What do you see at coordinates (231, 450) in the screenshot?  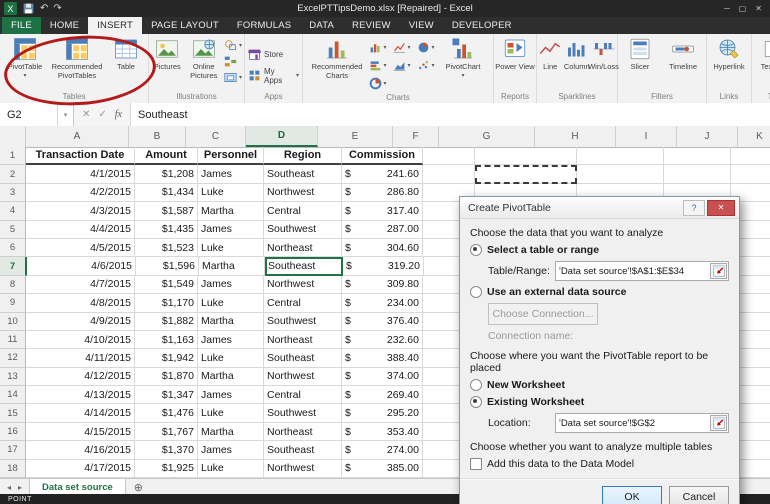 I see `cell-C17: James` at bounding box center [231, 450].